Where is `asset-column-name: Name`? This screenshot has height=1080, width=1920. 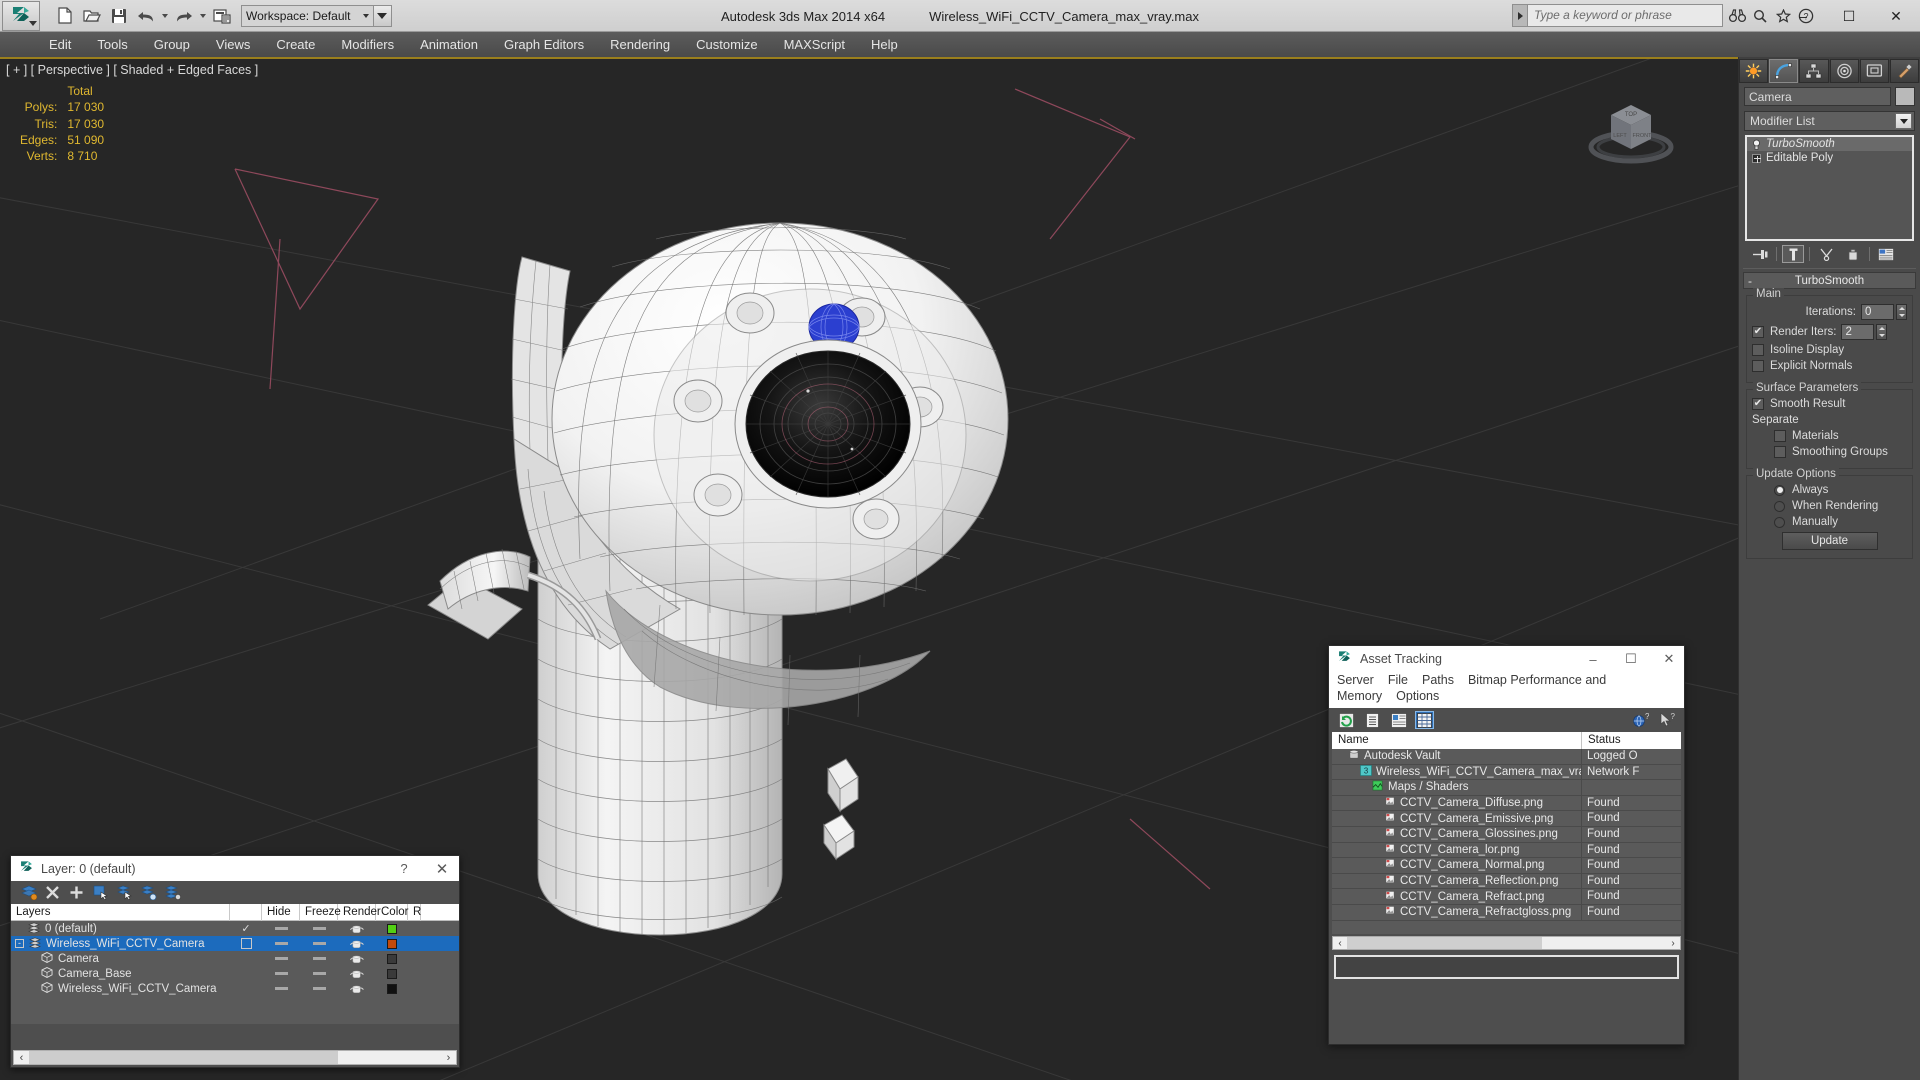 asset-column-name: Name is located at coordinates (1457, 740).